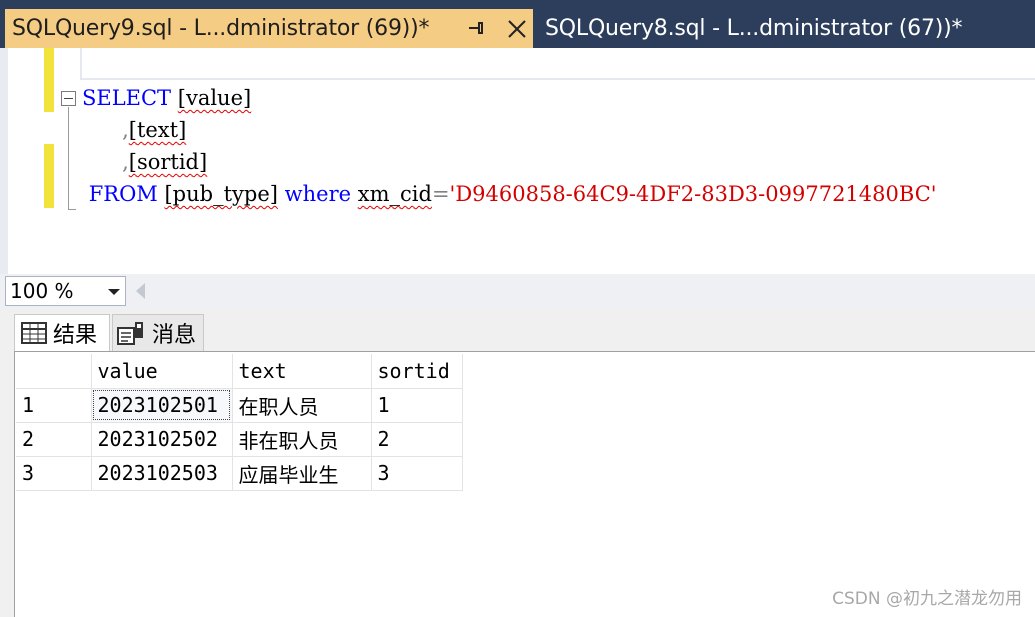  Describe the element at coordinates (927, 599) in the screenshot. I see `watermark: CSDN @初九之潜龙勿用` at that location.